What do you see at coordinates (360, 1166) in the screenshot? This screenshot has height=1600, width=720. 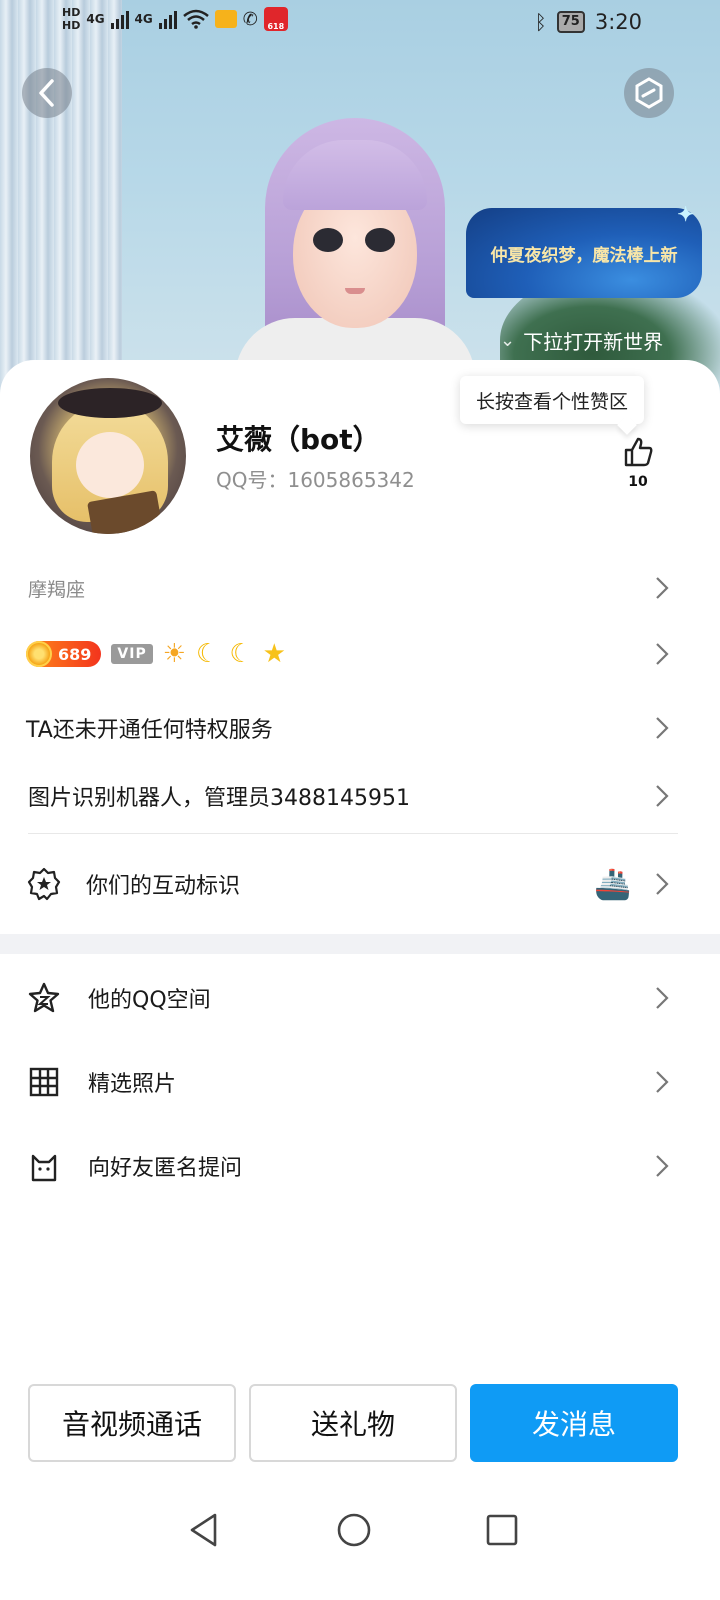 I see `anonymous-question-row: 向好友匿名提问` at bounding box center [360, 1166].